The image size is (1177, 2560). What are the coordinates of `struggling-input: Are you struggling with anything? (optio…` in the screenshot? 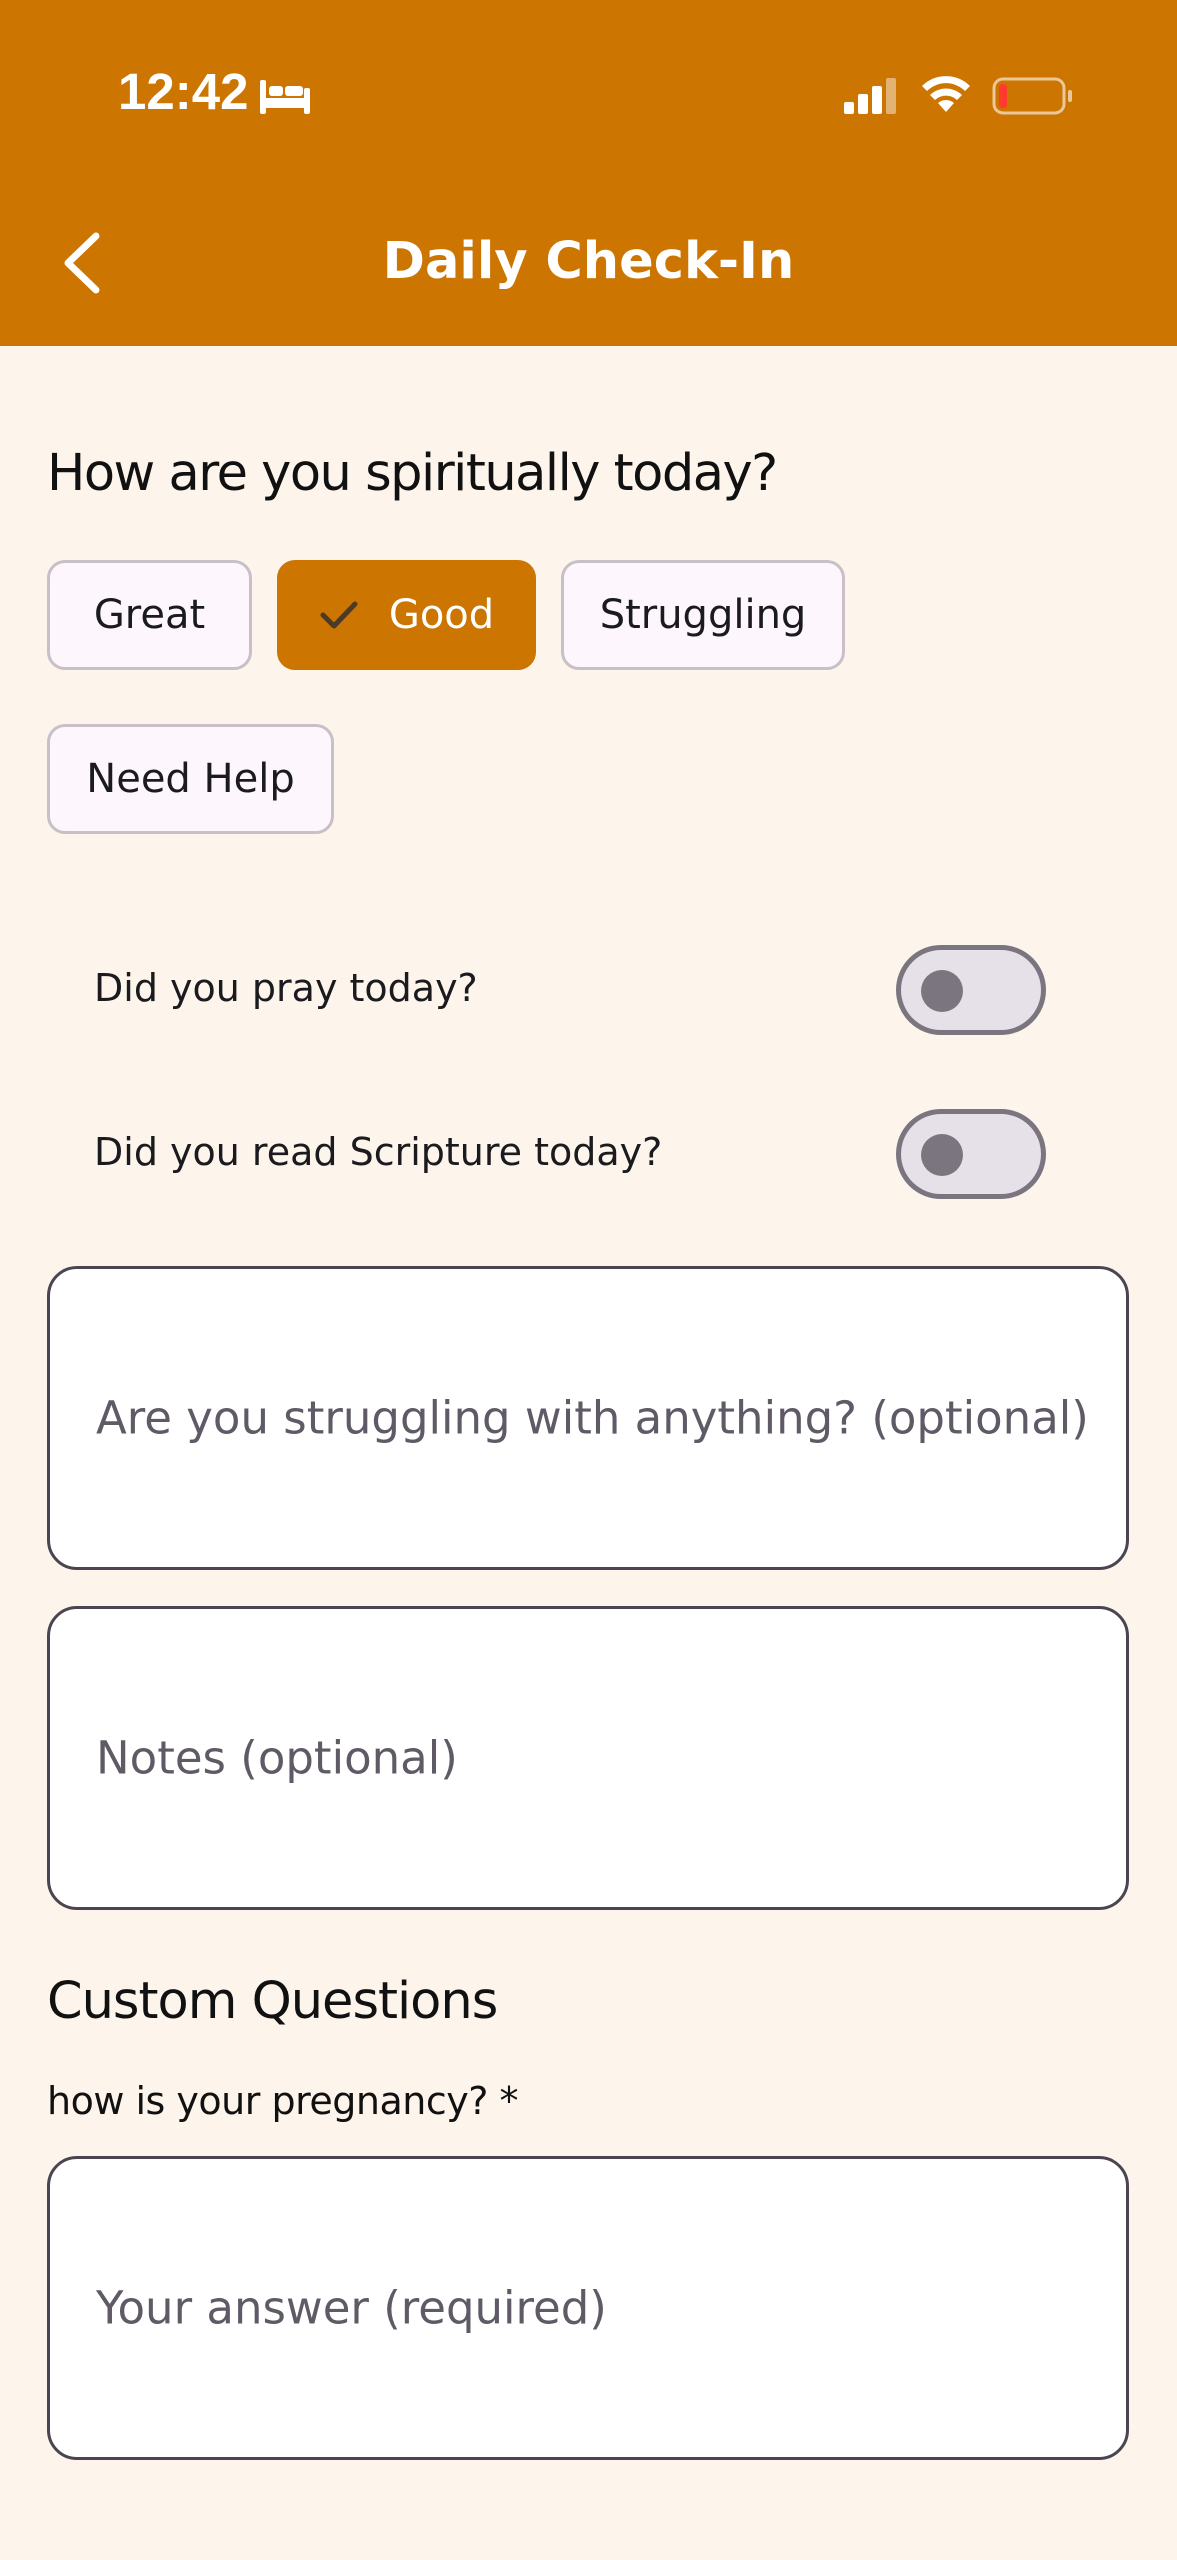 It's located at (588, 1418).